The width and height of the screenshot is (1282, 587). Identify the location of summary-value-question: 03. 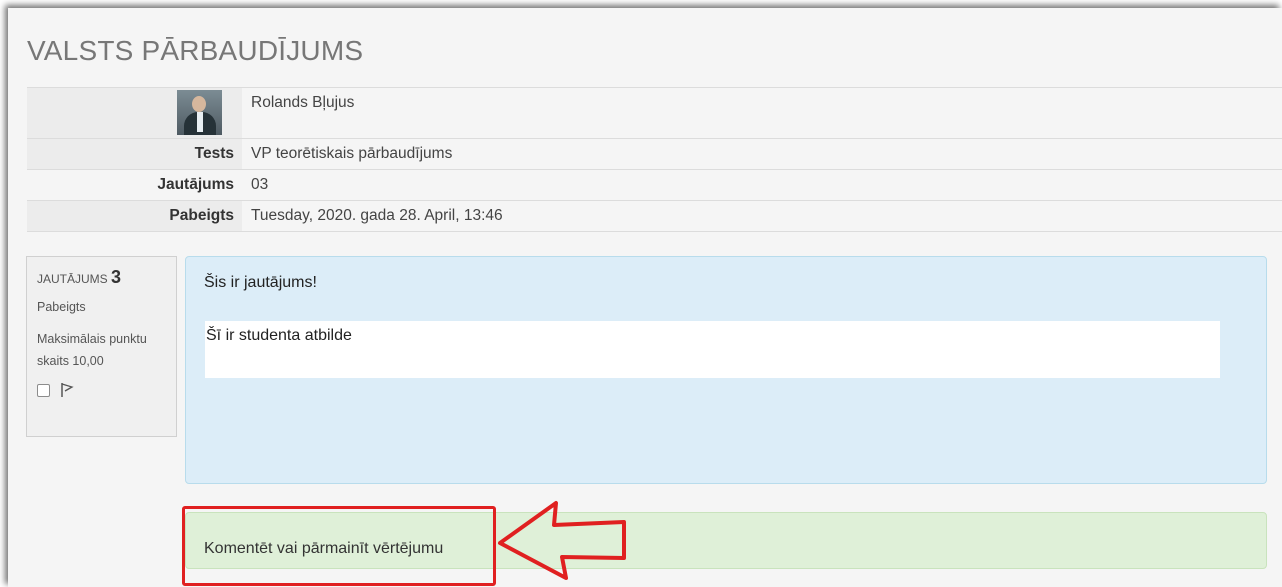
(260, 184).